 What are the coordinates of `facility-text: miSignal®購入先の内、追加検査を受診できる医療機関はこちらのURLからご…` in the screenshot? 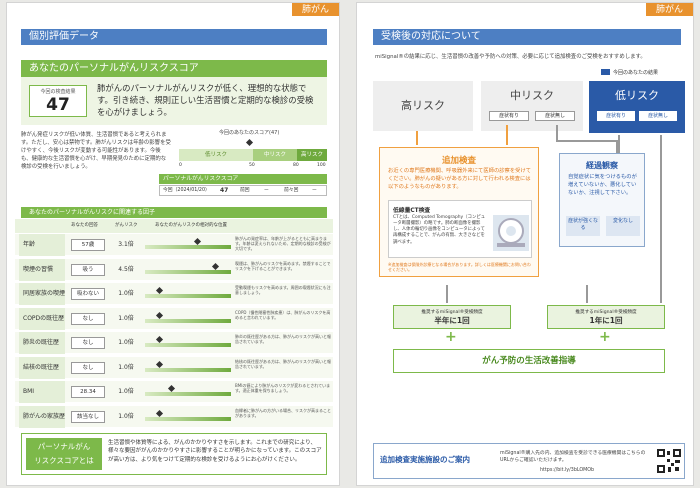 It's located at (573, 457).